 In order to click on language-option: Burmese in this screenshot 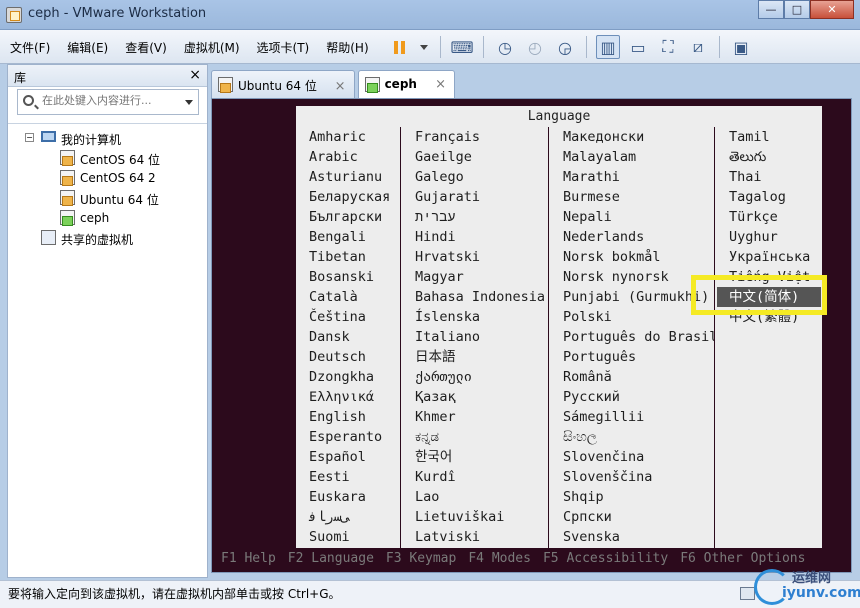, I will do `click(632, 197)`.